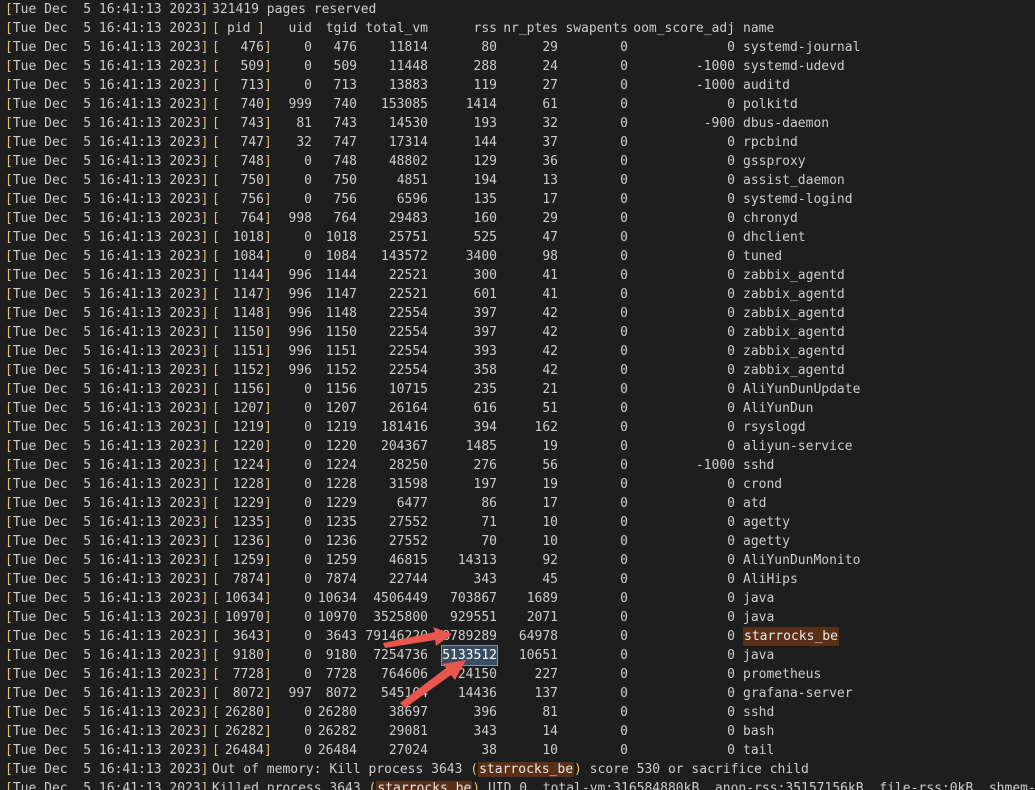  What do you see at coordinates (341, 655) in the screenshot?
I see `cell-tgid: 9180` at bounding box center [341, 655].